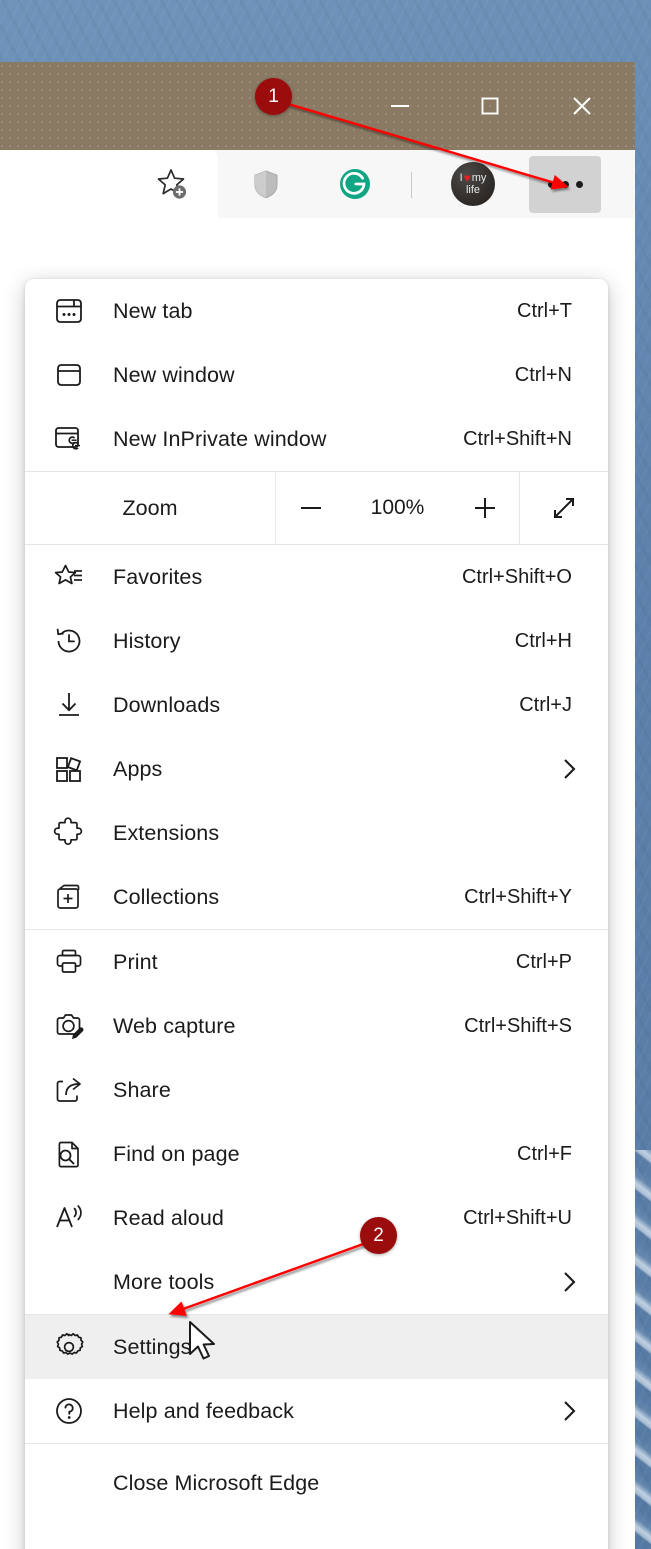 This screenshot has height=1549, width=651. I want to click on zoom-out-button, so click(311, 508).